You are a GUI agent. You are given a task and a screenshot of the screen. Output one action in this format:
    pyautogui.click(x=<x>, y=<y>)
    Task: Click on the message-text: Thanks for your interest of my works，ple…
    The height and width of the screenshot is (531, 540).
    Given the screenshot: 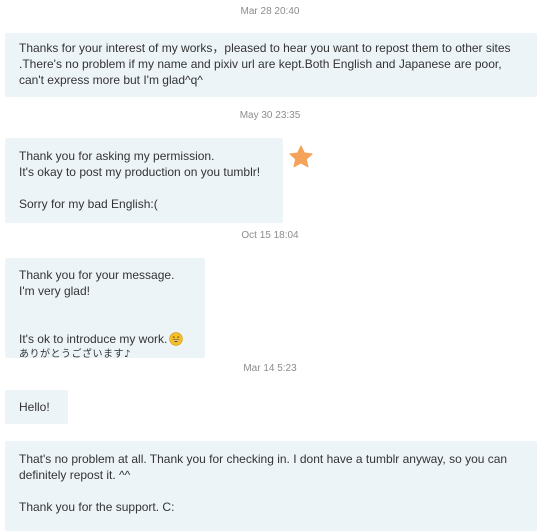 What is the action you would take?
    pyautogui.click(x=265, y=64)
    